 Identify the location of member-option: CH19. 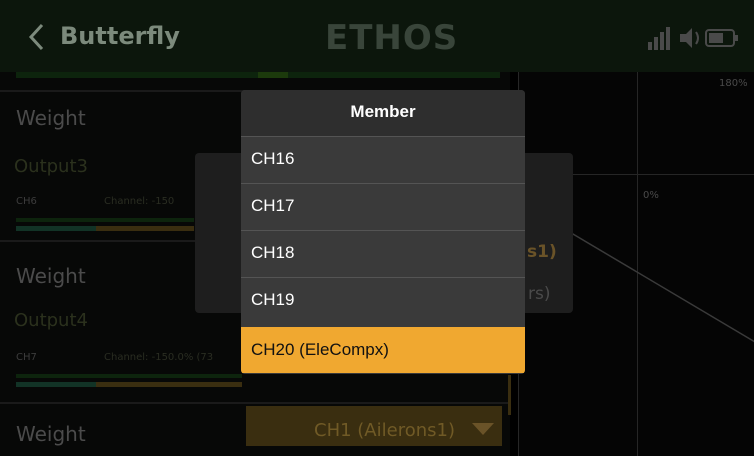
(383, 300).